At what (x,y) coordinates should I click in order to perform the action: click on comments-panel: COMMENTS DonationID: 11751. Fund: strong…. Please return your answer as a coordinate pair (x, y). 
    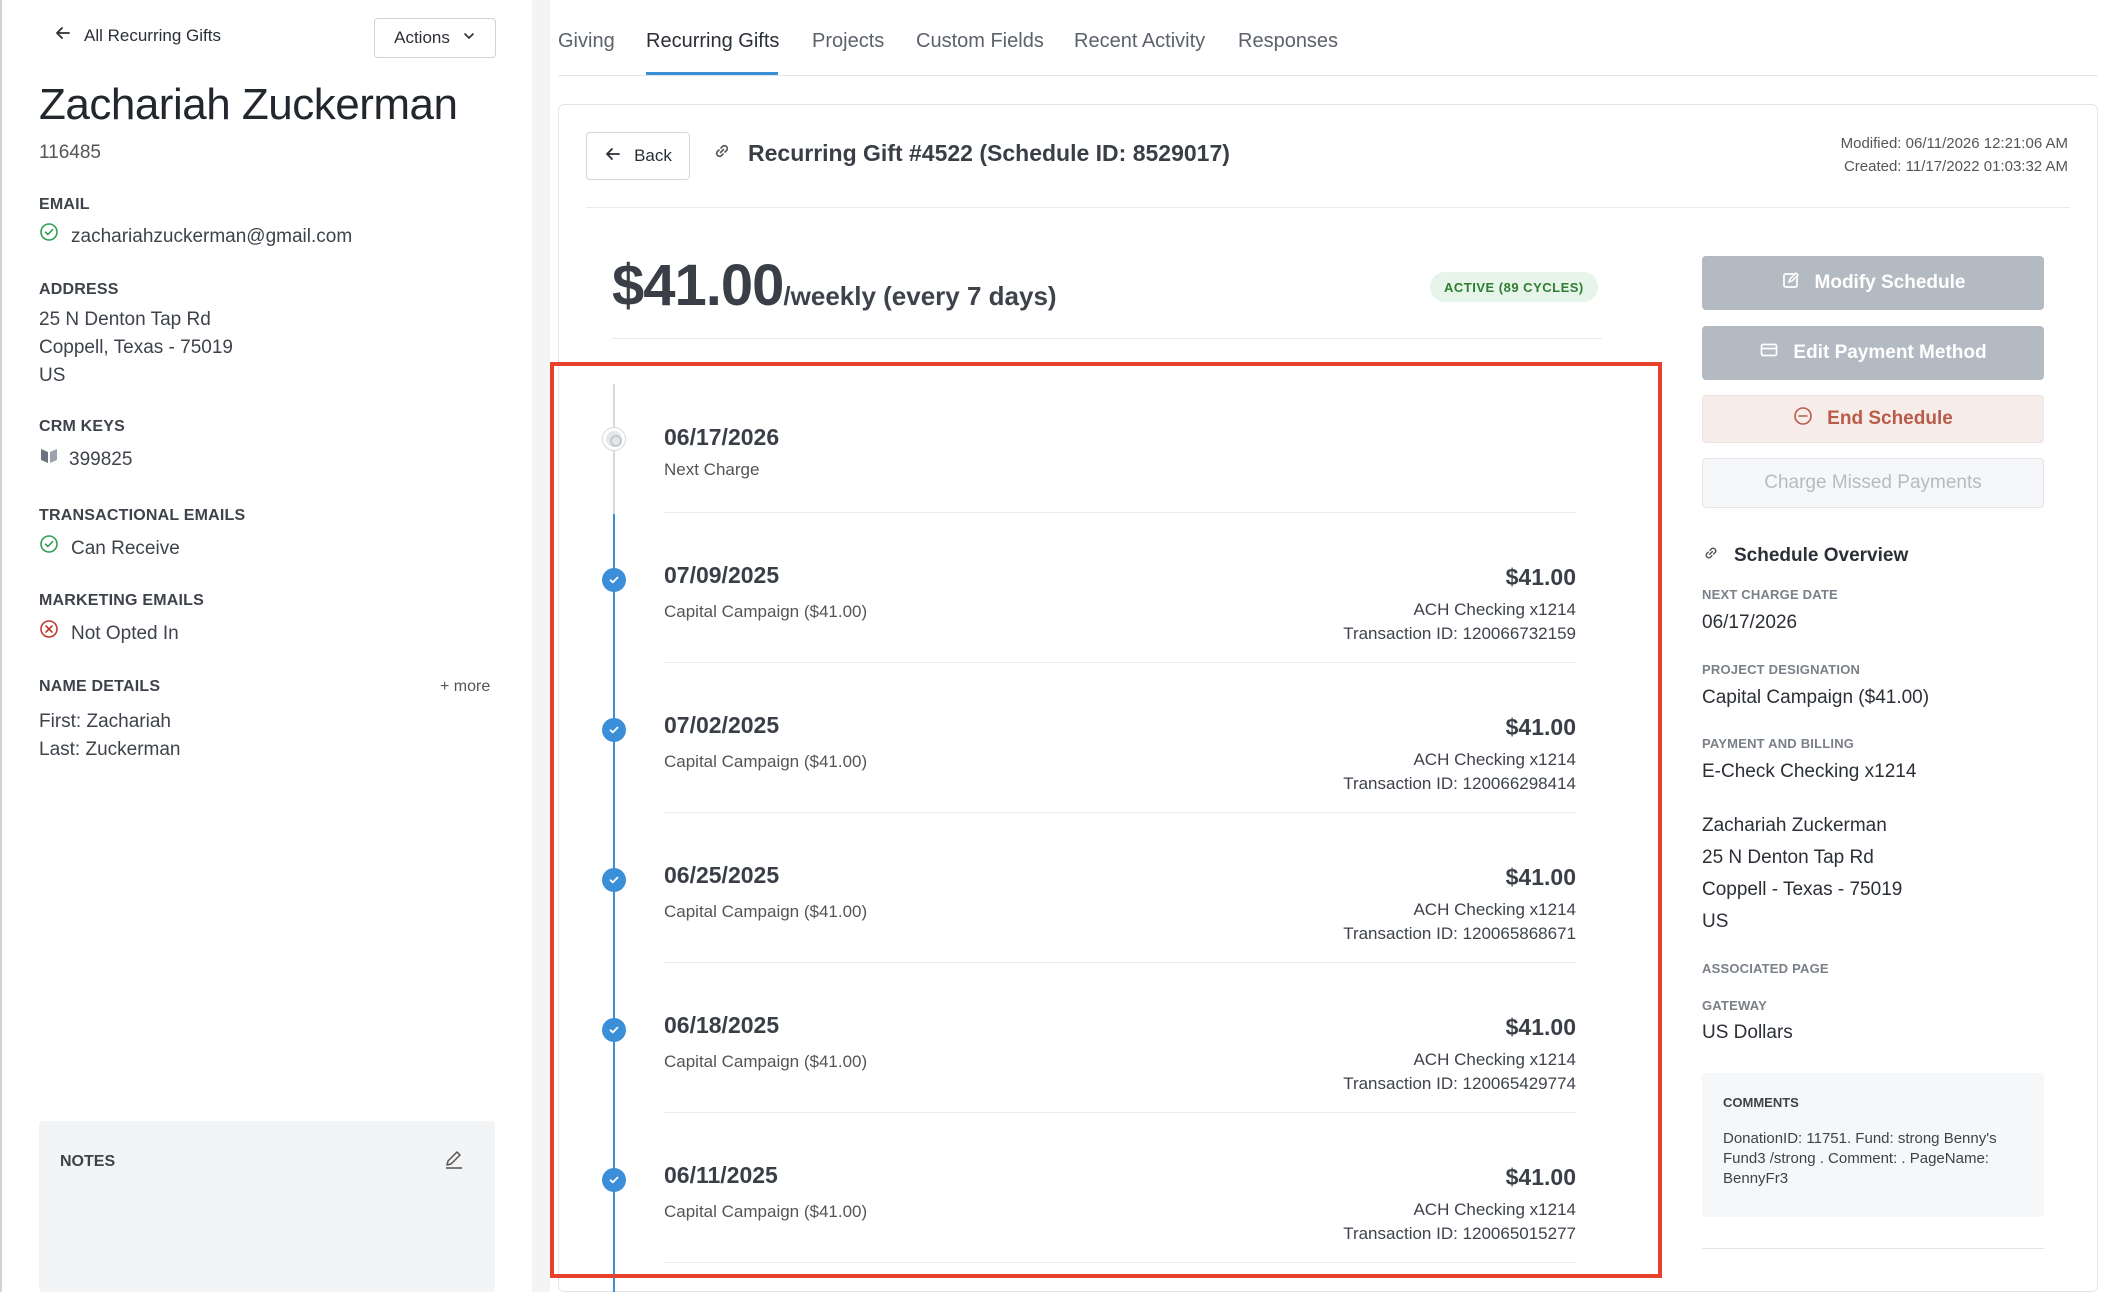
    Looking at the image, I should click on (1873, 1145).